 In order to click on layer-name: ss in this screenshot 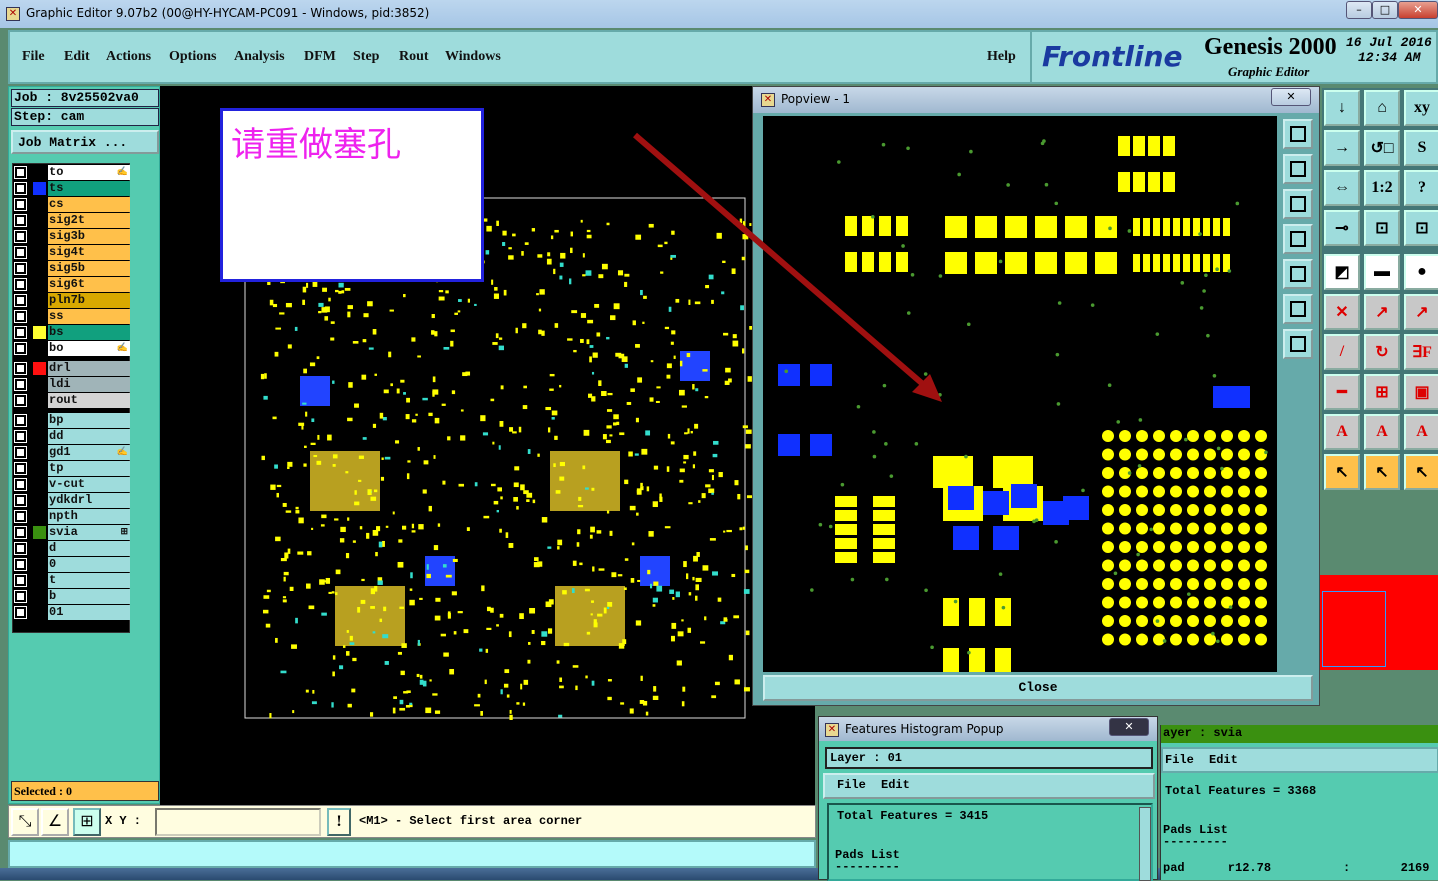, I will do `click(89, 316)`.